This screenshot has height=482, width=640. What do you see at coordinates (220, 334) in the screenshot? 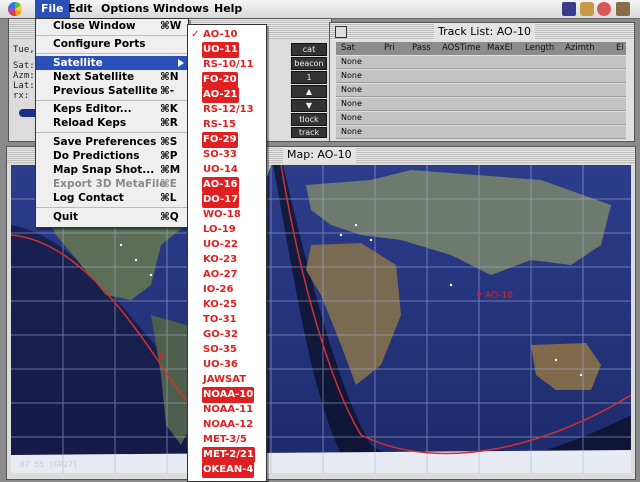
I see `satellite-name: GO-32` at bounding box center [220, 334].